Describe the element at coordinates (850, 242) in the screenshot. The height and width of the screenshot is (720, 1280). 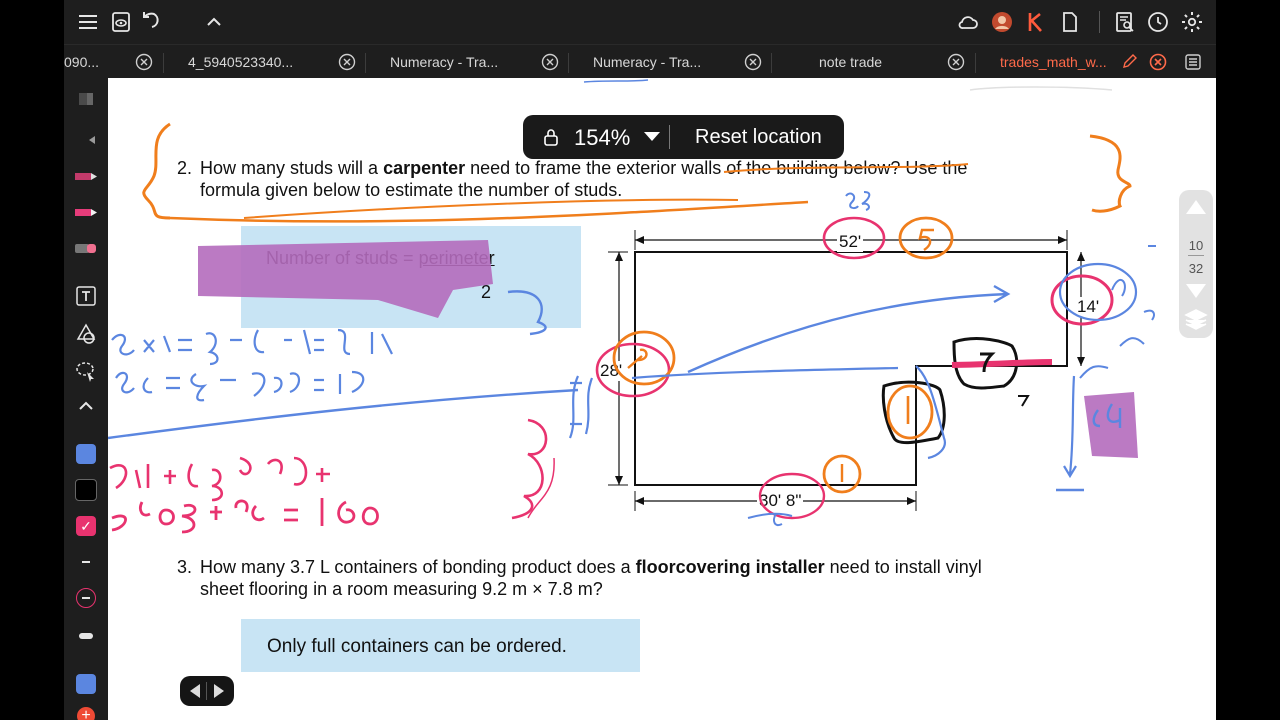
I see `dimension-top: 52'` at that location.